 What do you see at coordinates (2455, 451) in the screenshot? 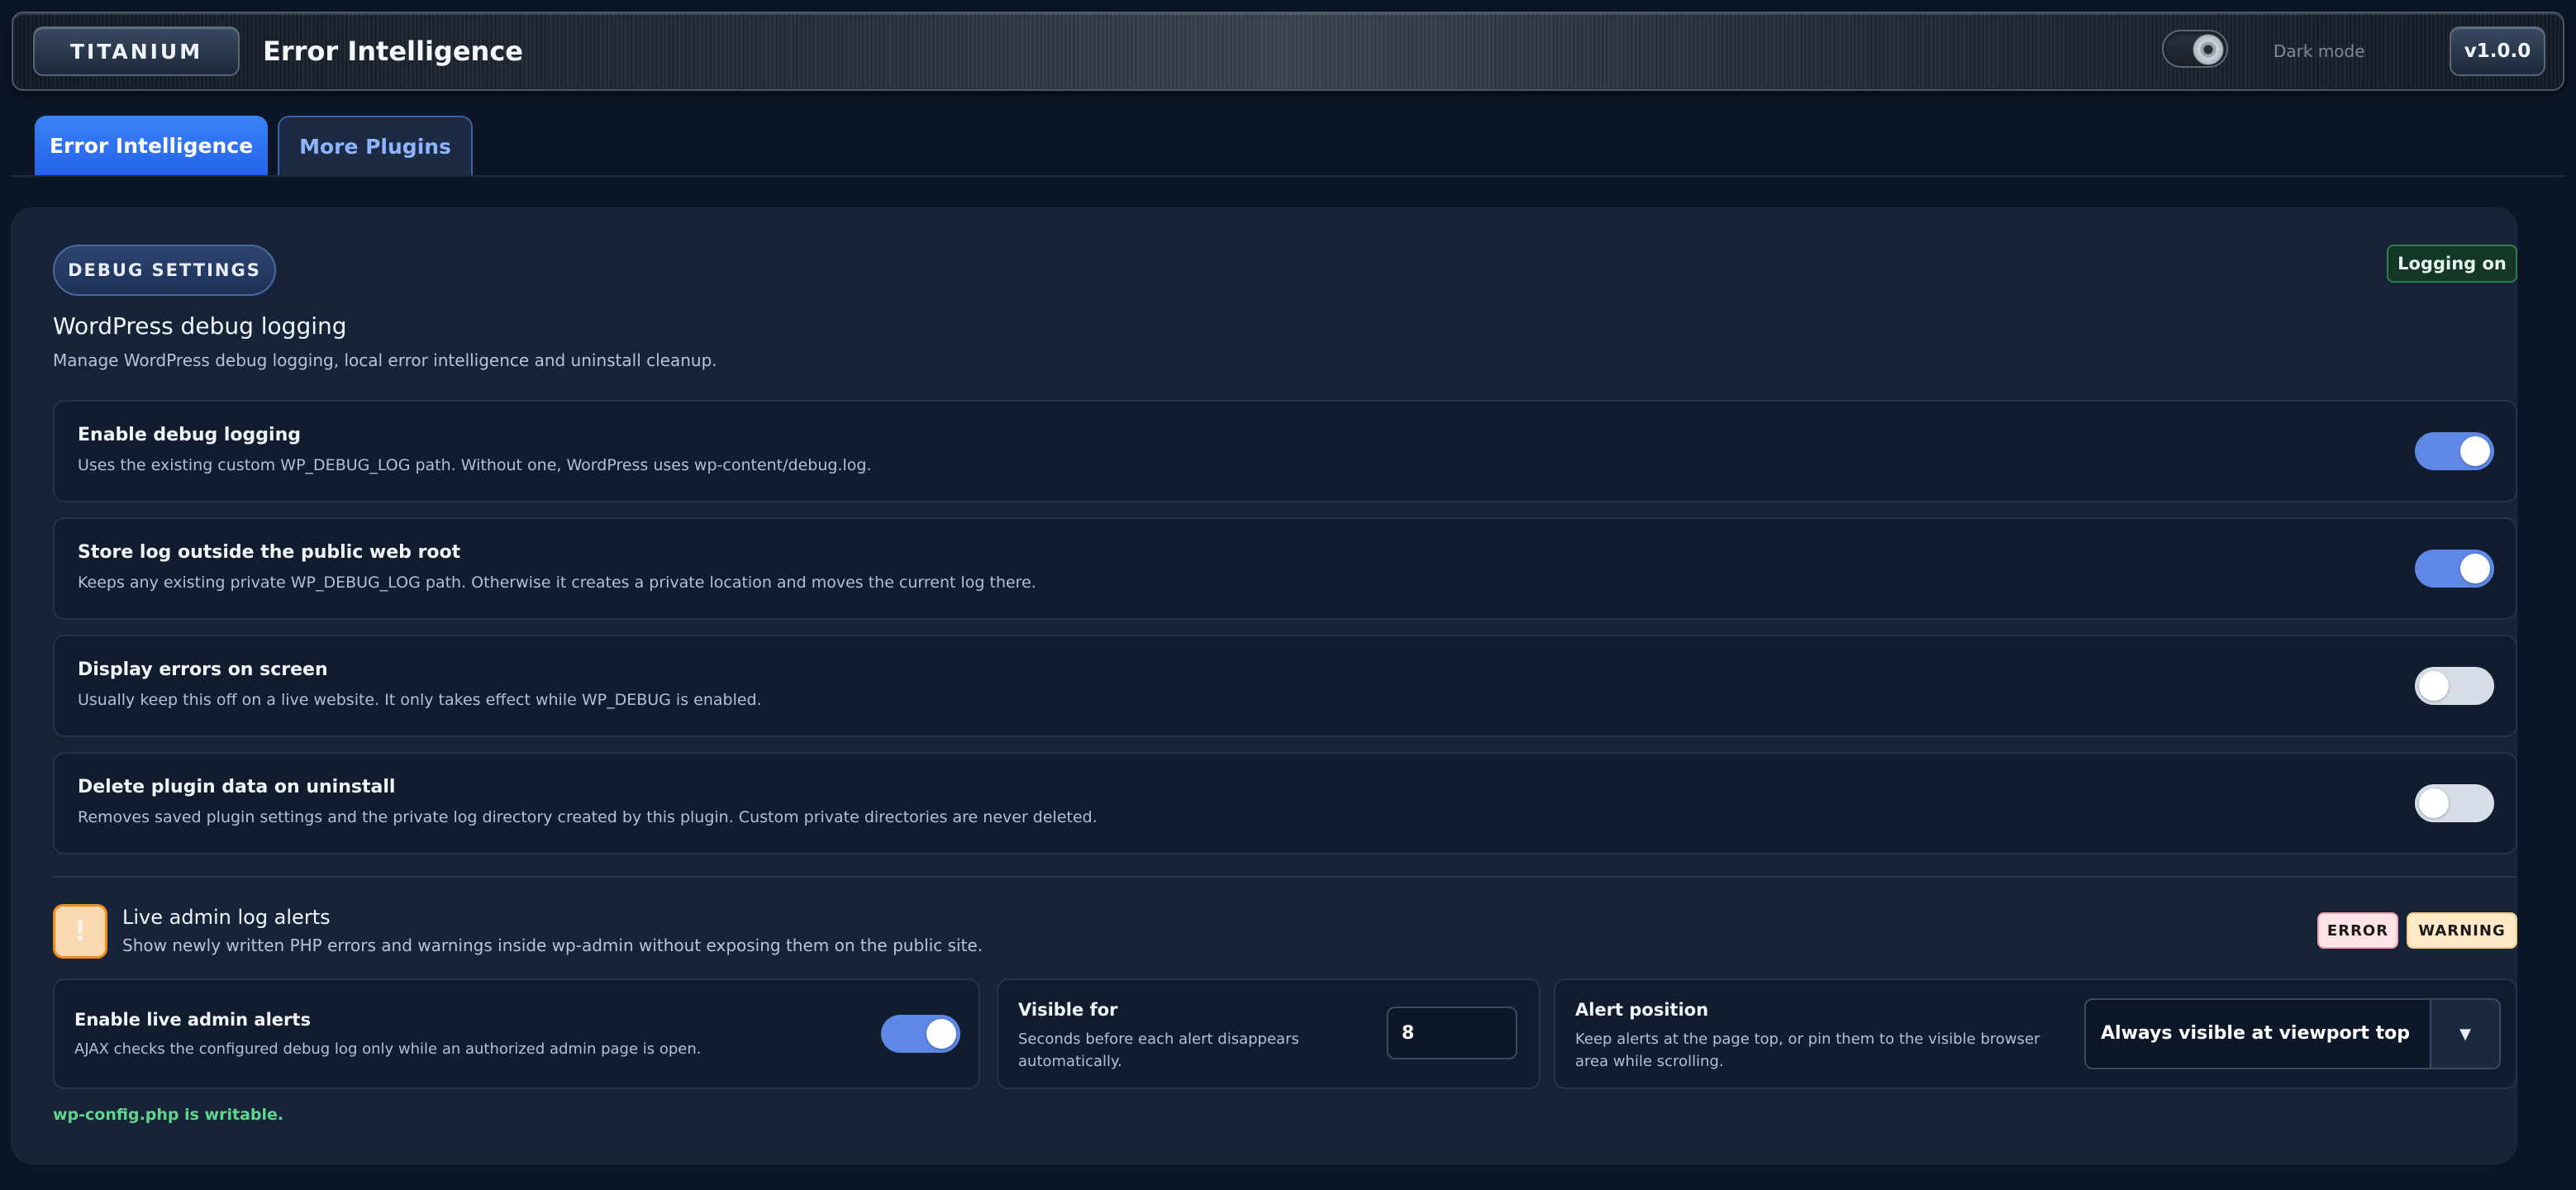
I see `enable-debug-logging-toggle` at bounding box center [2455, 451].